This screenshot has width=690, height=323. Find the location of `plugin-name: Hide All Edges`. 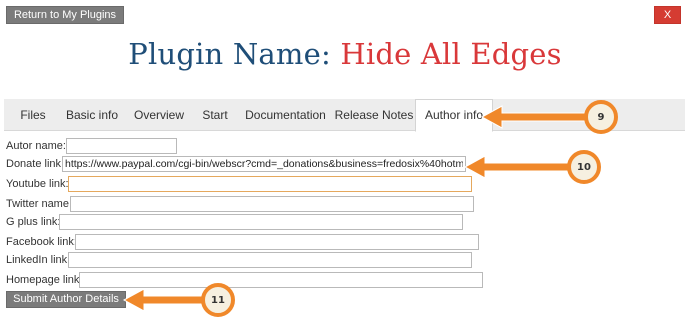

plugin-name: Hide All Edges is located at coordinates (451, 54).